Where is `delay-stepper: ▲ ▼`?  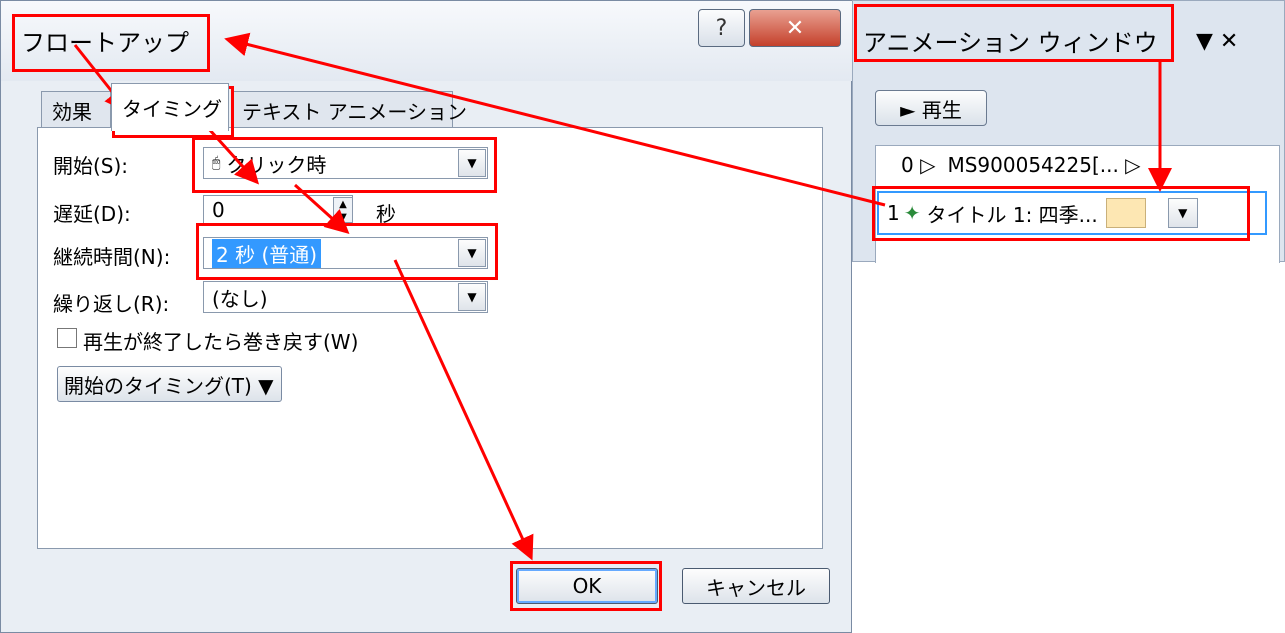
delay-stepper: ▲ ▼ is located at coordinates (343, 210).